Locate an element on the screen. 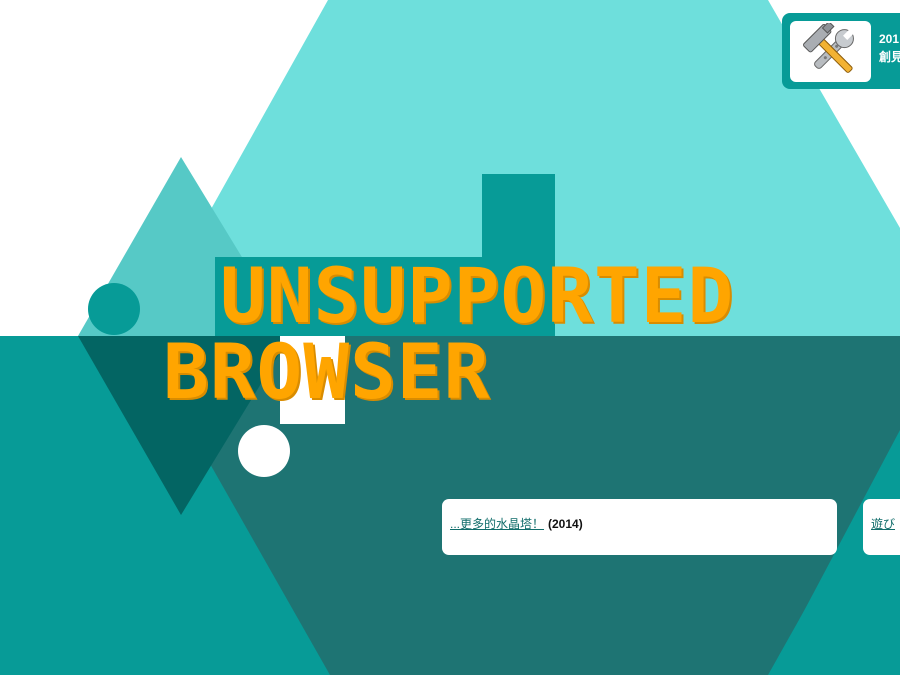 This screenshot has height=675, width=900. hammer-wrench-icon is located at coordinates (828, 48).